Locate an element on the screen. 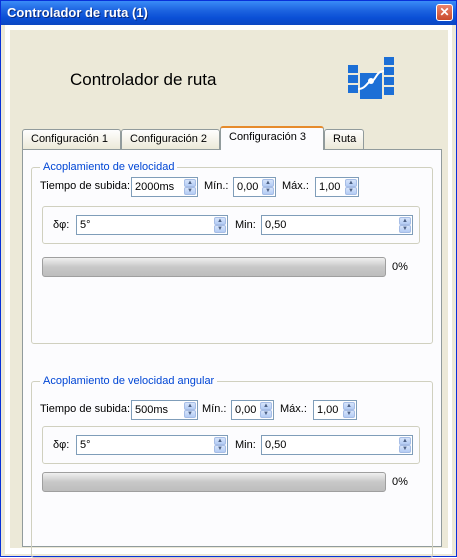 The height and width of the screenshot is (558, 457). tab-label: Ruta is located at coordinates (345, 139).